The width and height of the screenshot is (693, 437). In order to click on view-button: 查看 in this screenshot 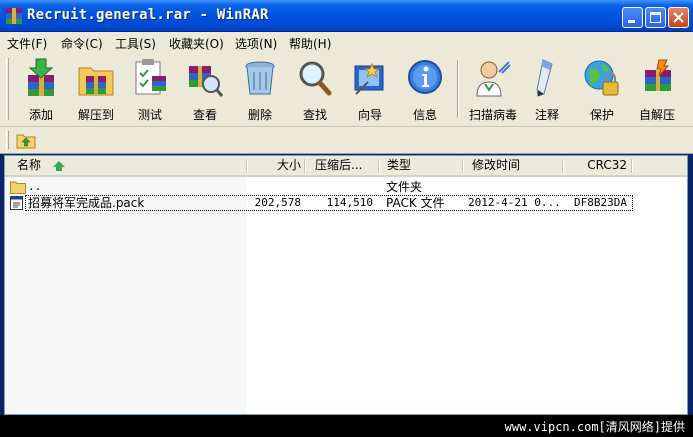, I will do `click(205, 89)`.